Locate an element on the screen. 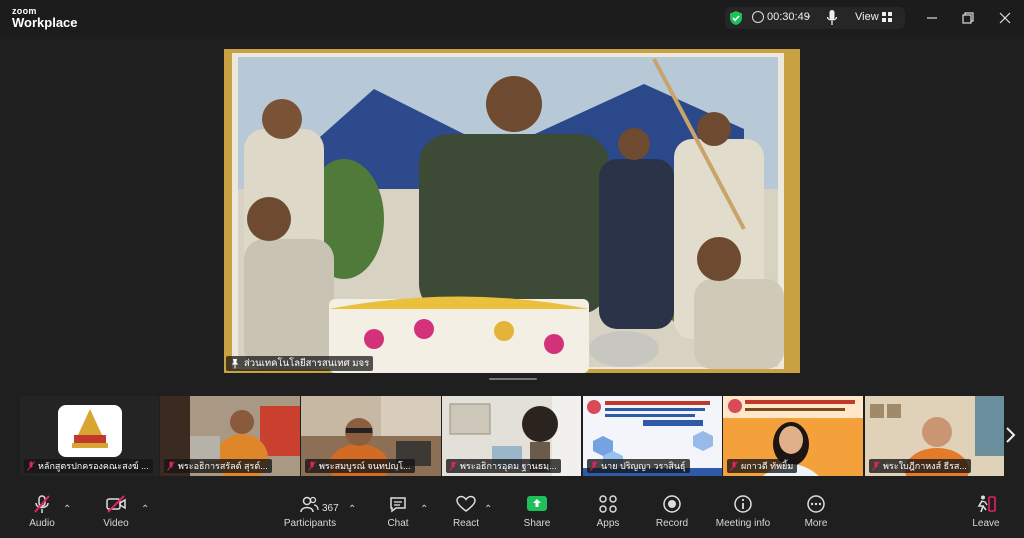 The height and width of the screenshot is (538, 1024). participants-label: Participants is located at coordinates (310, 523).